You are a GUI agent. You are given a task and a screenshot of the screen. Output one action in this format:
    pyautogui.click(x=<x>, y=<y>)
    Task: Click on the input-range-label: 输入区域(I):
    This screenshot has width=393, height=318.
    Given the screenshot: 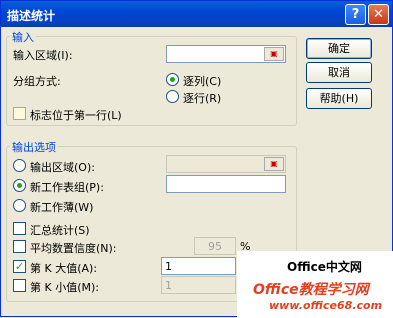 What is the action you would take?
    pyautogui.click(x=43, y=55)
    